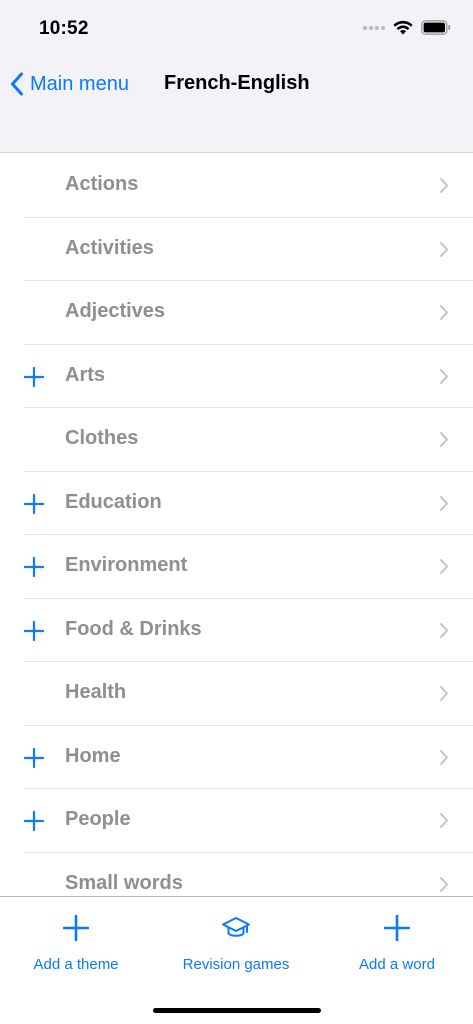  I want to click on theme-row: Arts, so click(236, 376).